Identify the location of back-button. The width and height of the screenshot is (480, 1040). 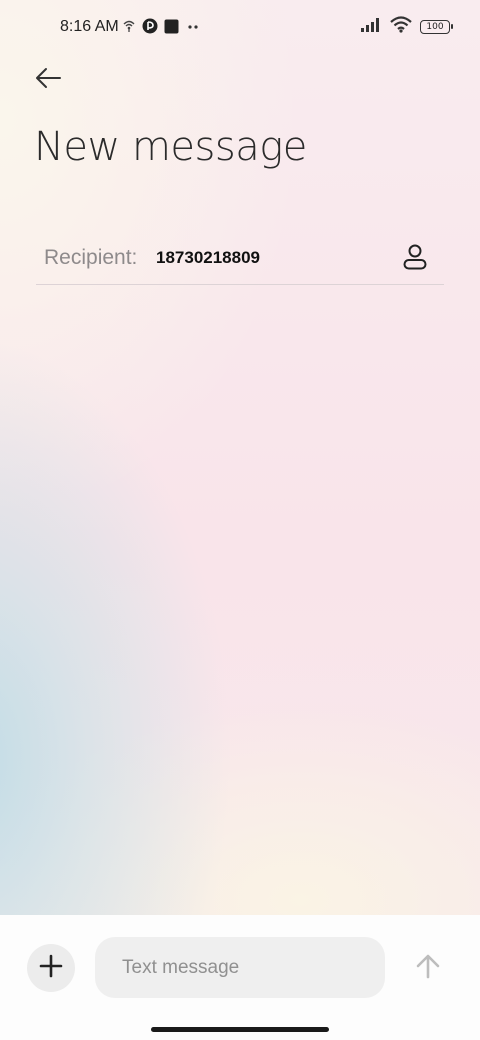
(48, 80).